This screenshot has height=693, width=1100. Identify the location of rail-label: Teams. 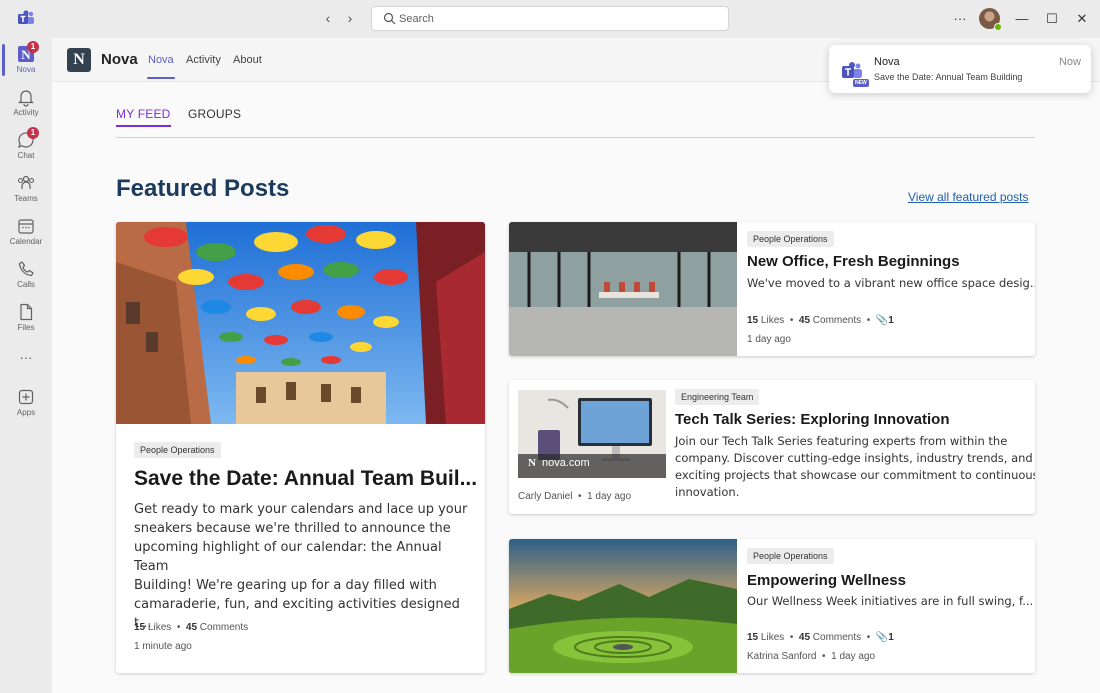
(26, 198).